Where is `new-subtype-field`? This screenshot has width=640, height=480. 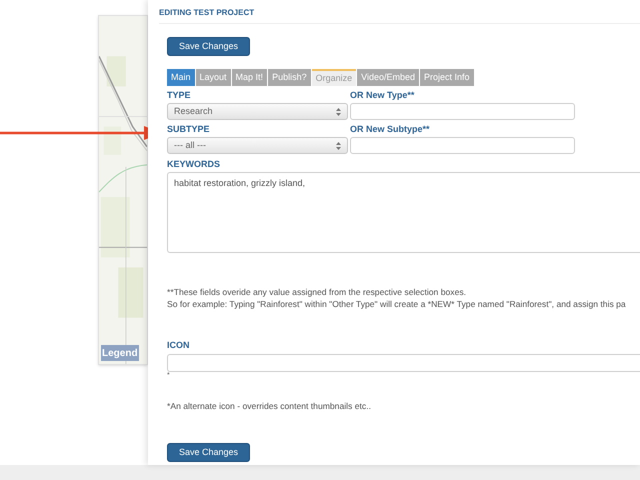 new-subtype-field is located at coordinates (462, 145).